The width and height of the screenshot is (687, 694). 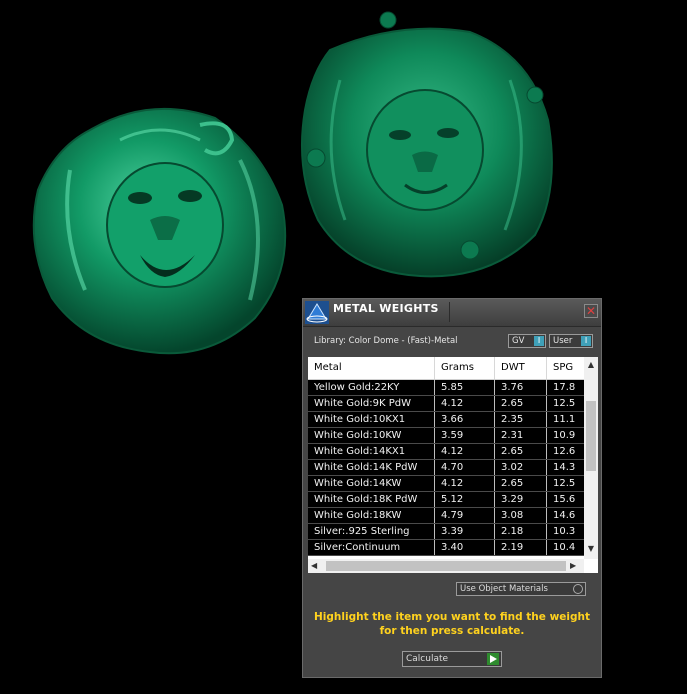 I want to click on panel-titlebar: METAL WEIGHTS ✕, so click(x=452, y=313).